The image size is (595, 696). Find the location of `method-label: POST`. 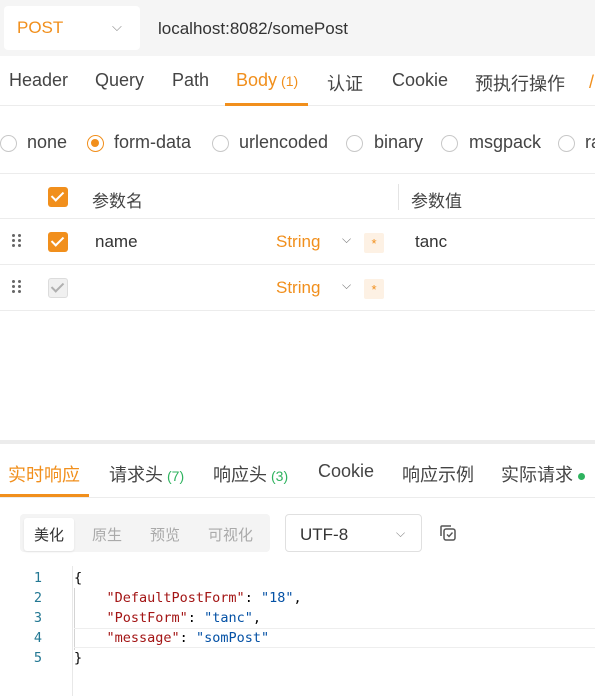

method-label: POST is located at coordinates (40, 27).